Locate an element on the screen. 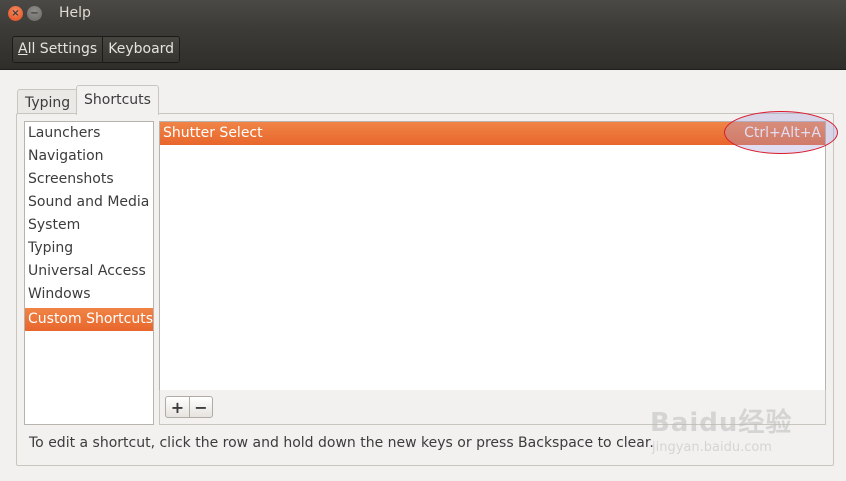 The width and height of the screenshot is (846, 481). tab-shortcuts: Shortcuts is located at coordinates (117, 100).